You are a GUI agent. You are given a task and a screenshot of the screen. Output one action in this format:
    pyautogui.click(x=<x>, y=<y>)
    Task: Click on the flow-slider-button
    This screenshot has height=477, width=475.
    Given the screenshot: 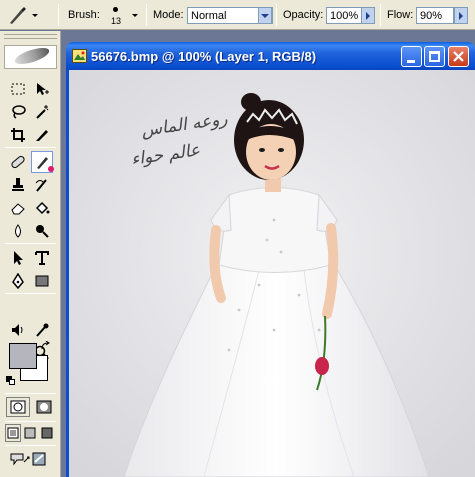 What is the action you would take?
    pyautogui.click(x=461, y=15)
    